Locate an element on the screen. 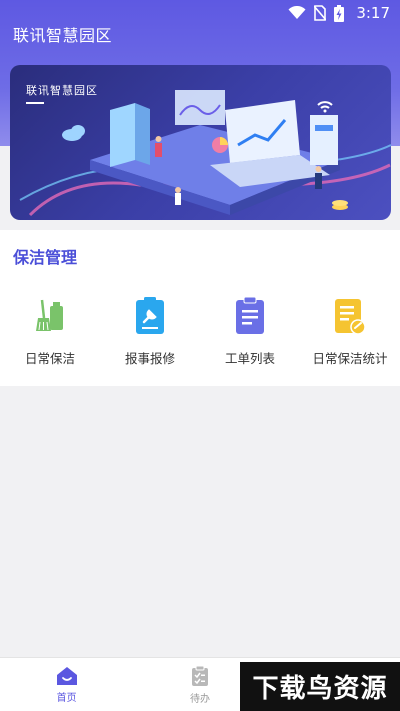 This screenshot has height=711, width=400. cleaning-statistics-label: 日常保洁统计 is located at coordinates (350, 358).